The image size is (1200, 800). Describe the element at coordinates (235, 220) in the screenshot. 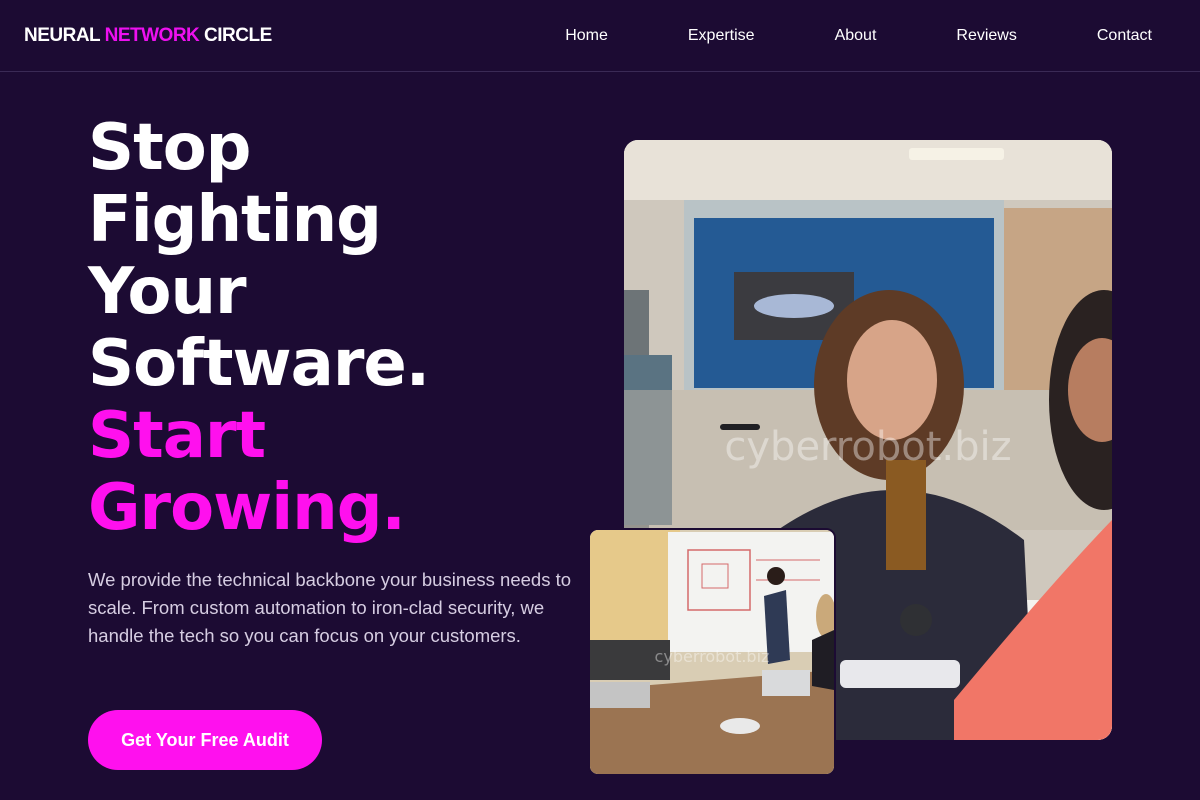

I see `hero-title-line: Fighting` at that location.